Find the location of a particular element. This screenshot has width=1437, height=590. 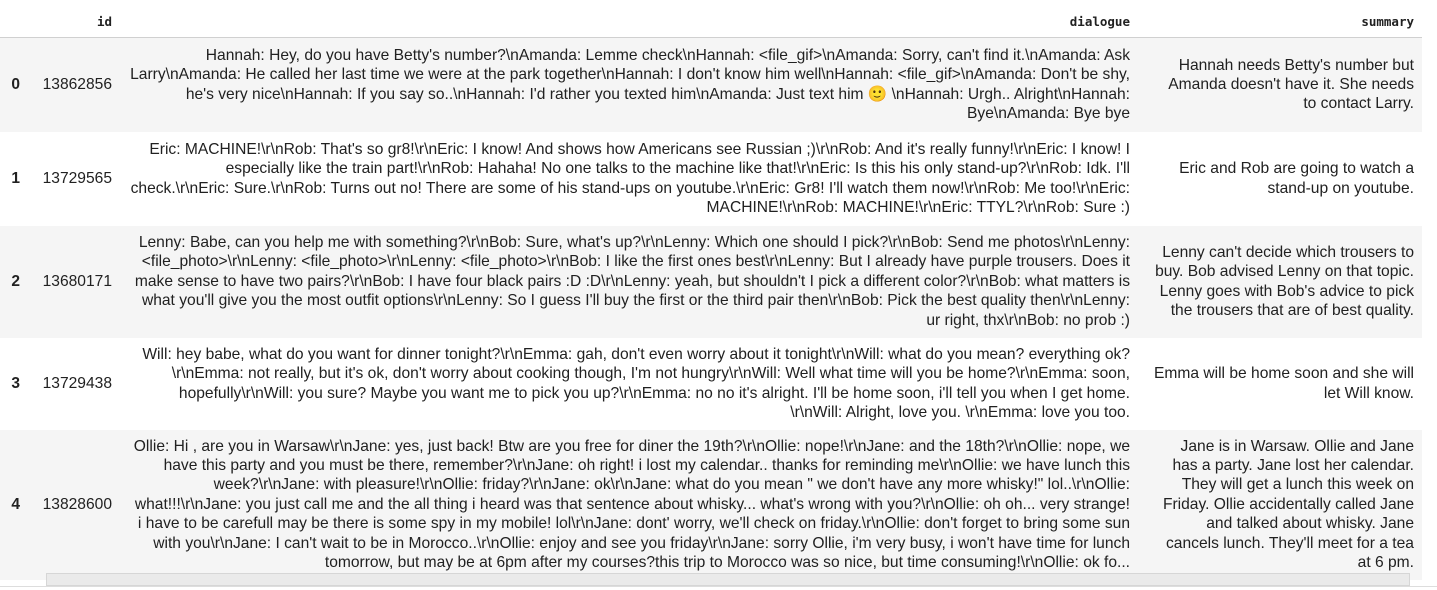

id-cell: 13680171 is located at coordinates (77, 281).